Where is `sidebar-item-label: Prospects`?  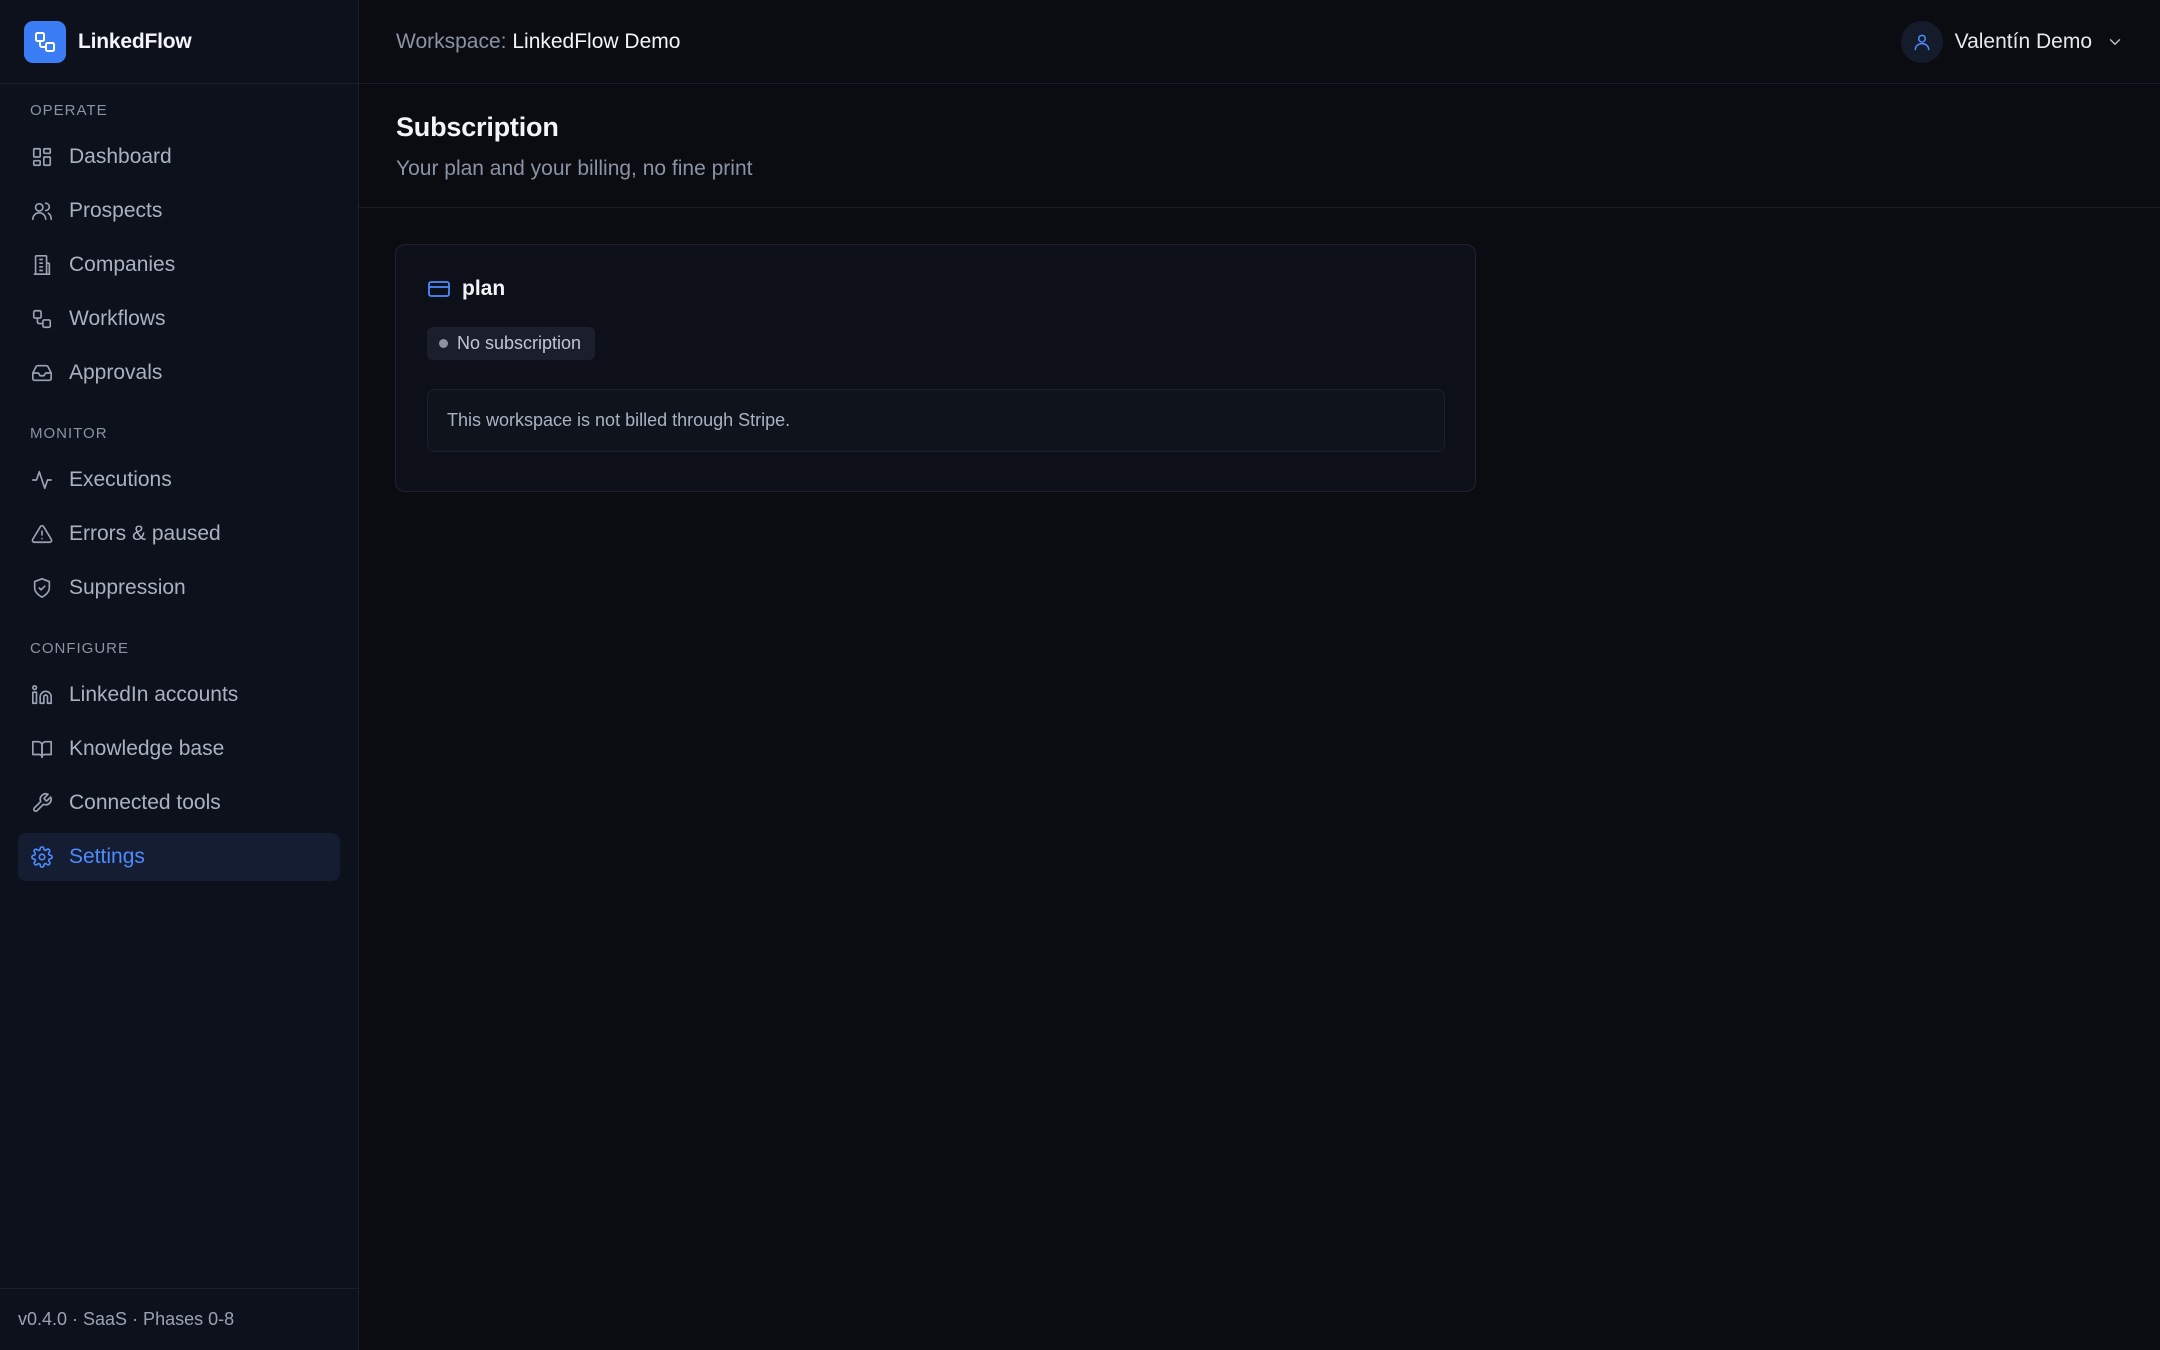
sidebar-item-label: Prospects is located at coordinates (116, 210).